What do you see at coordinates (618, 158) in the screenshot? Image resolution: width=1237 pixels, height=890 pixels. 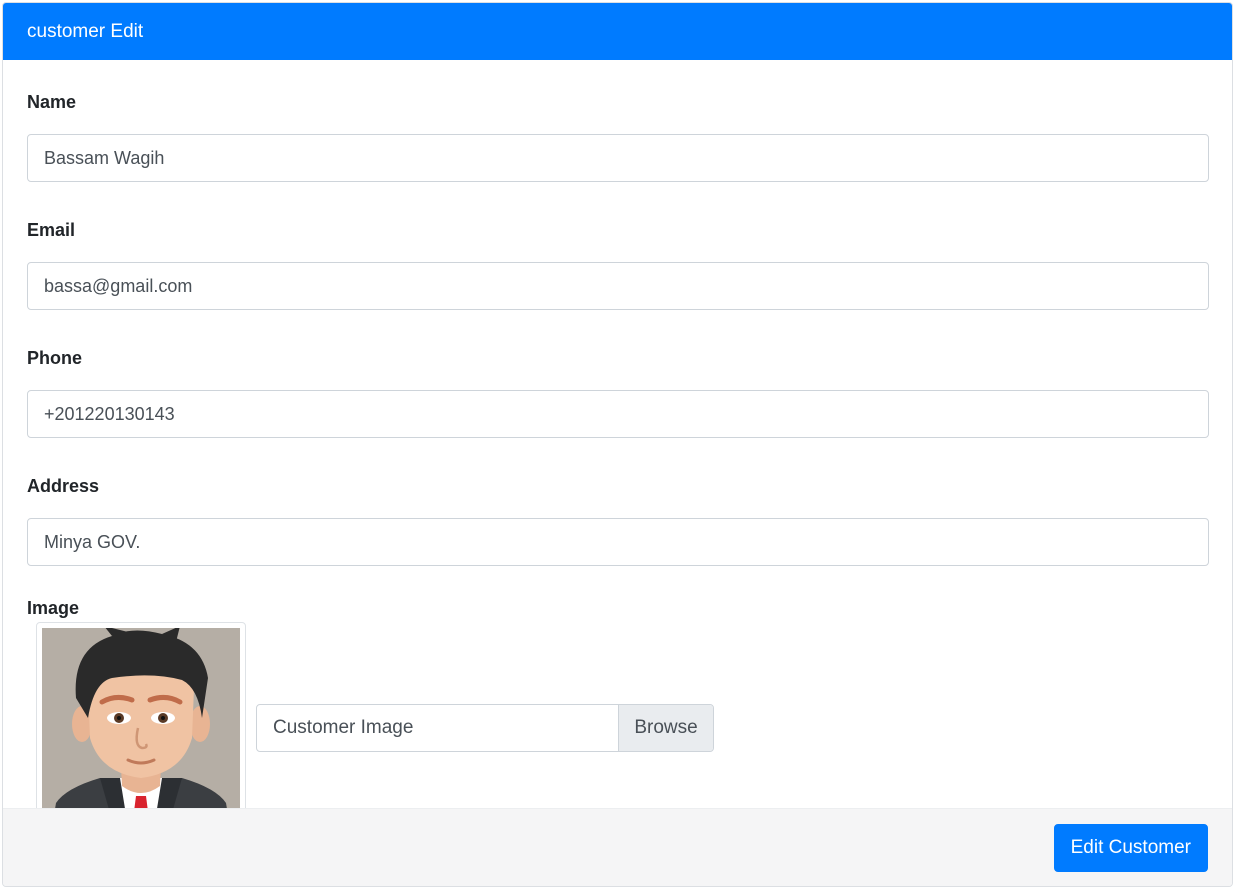 I see `name-input: Bassam Wagih` at bounding box center [618, 158].